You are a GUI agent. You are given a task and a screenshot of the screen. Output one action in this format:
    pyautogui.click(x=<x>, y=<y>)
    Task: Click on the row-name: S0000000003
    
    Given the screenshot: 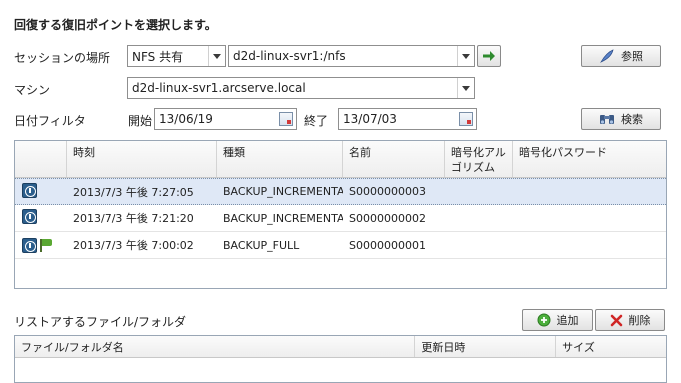 What is the action you would take?
    pyautogui.click(x=387, y=191)
    